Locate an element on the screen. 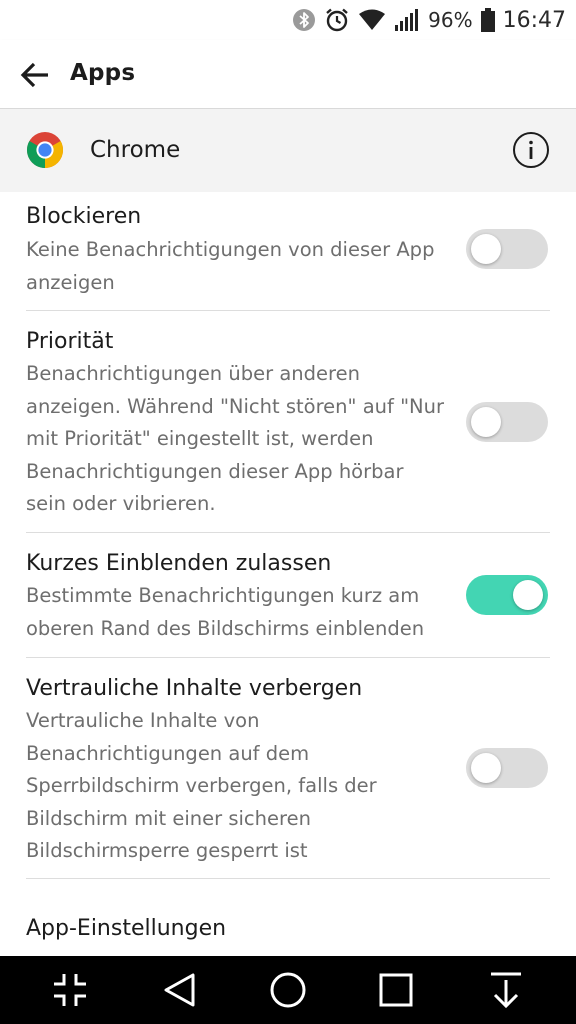 This screenshot has height=1024, width=576. nav-back-button is located at coordinates (180, 990).